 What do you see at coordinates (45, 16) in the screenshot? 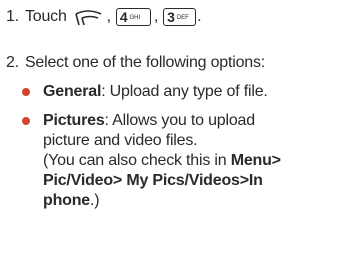
I see `step-instruction: Touch` at bounding box center [45, 16].